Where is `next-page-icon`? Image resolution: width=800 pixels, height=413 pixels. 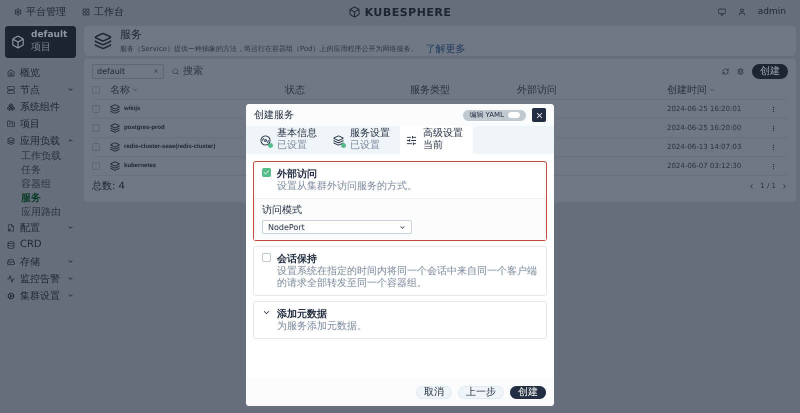
next-page-icon is located at coordinates (784, 186).